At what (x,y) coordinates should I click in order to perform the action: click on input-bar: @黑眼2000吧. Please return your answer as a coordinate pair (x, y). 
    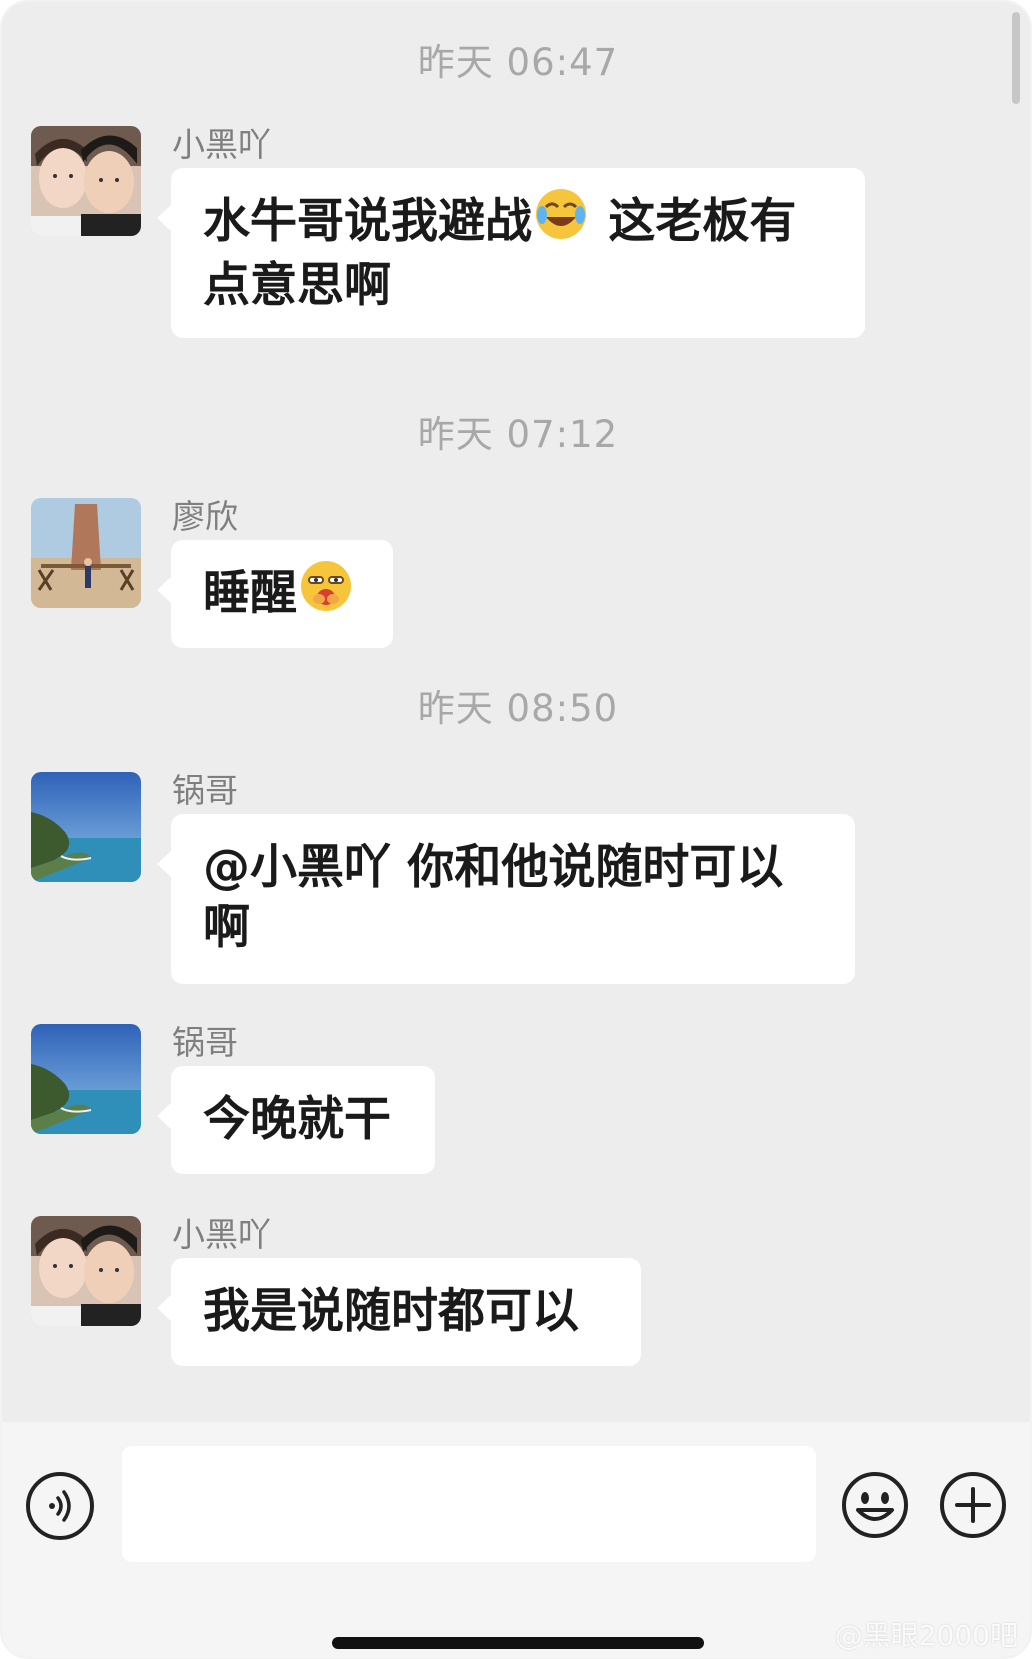
    Looking at the image, I should click on (516, 1539).